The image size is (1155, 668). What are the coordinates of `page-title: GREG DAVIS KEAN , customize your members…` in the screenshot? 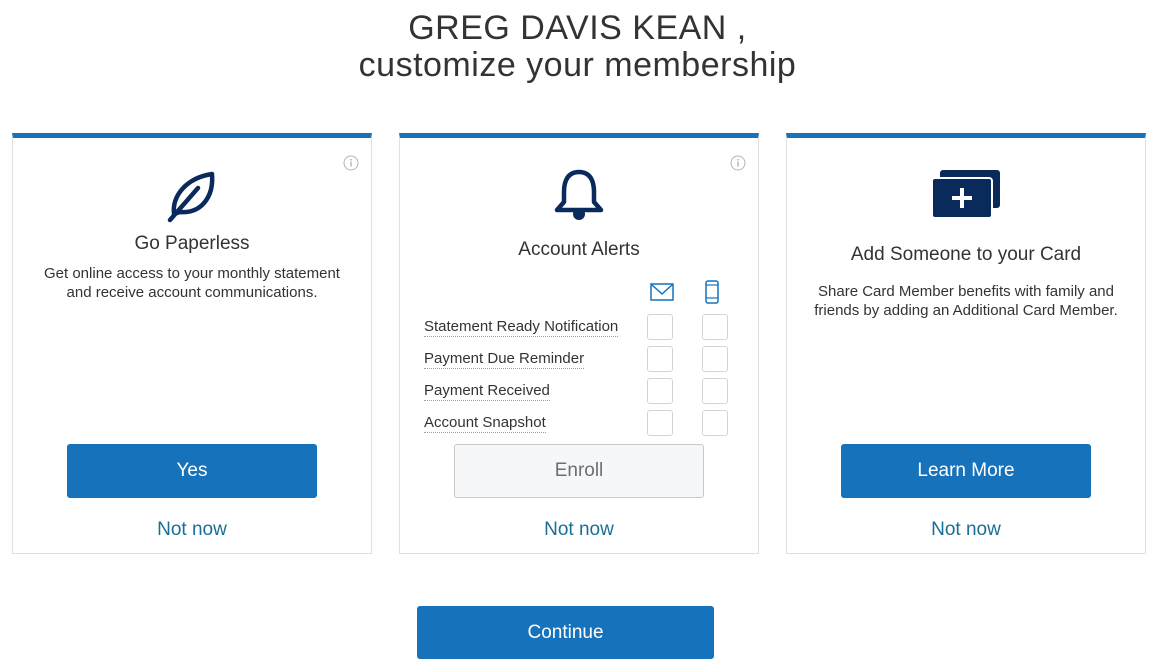 It's located at (577, 47).